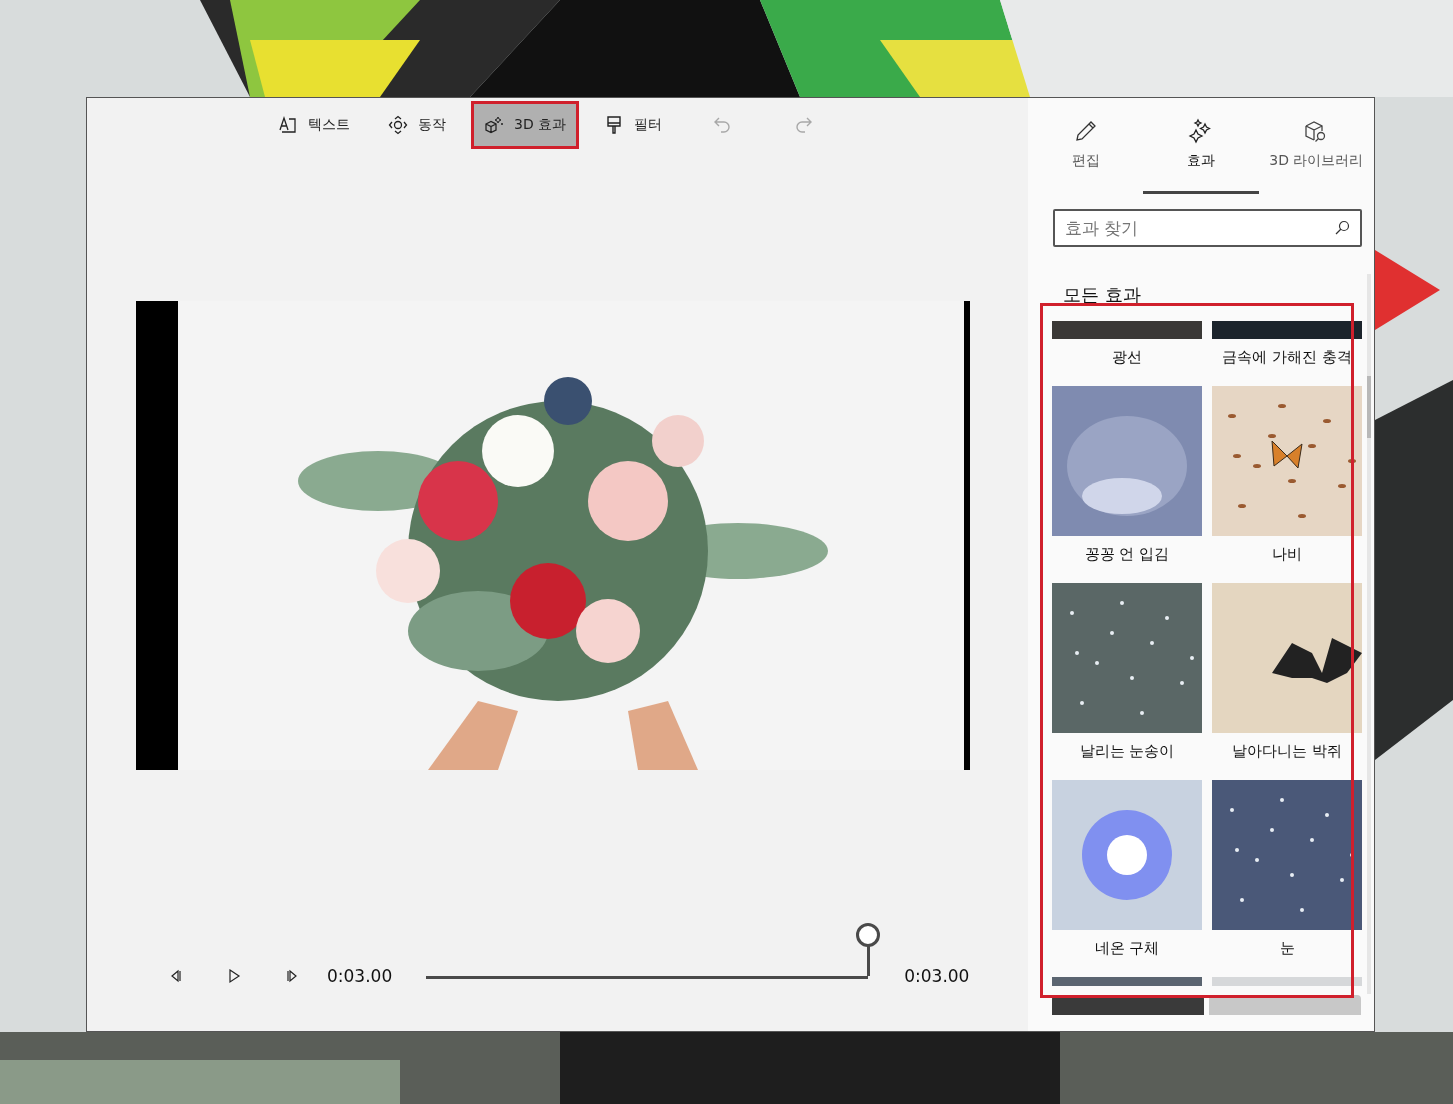 This screenshot has width=1453, height=1104. I want to click on effect-item: 네온 구체, so click(1127, 878).